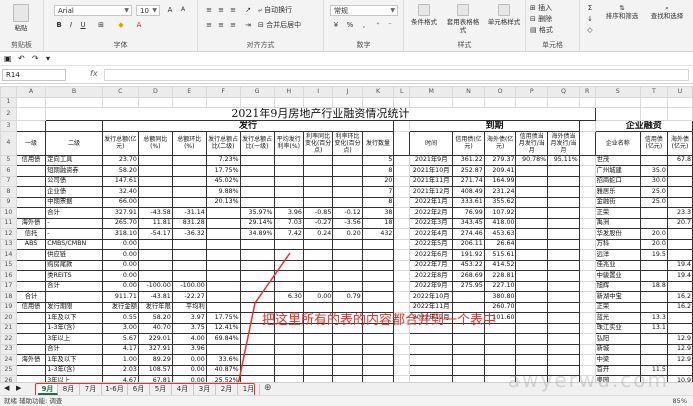  I want to click on zoom-level: 85%, so click(680, 401).